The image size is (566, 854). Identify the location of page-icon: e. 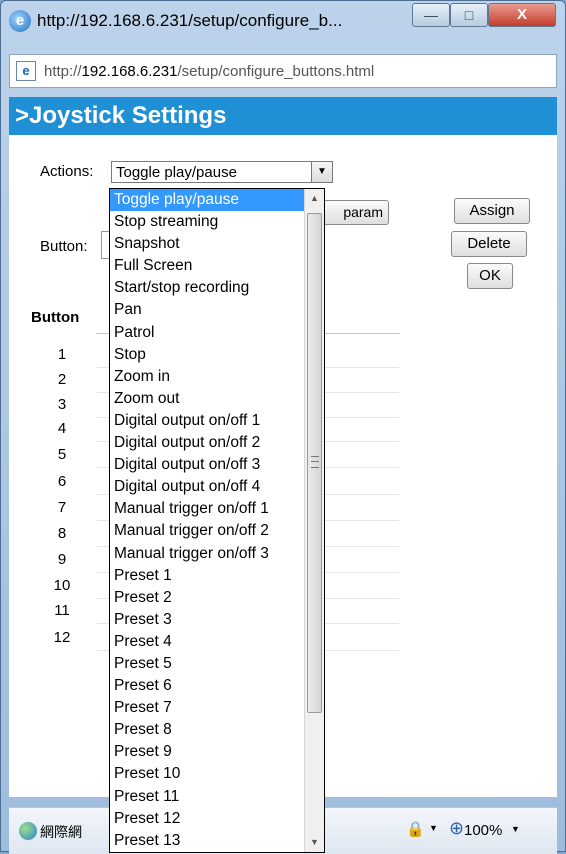
(26, 71).